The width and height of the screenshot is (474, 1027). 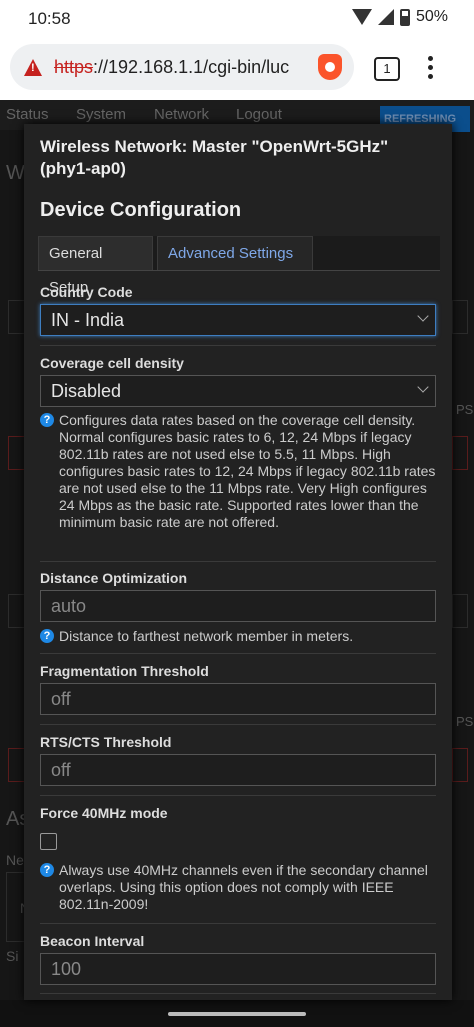 I want to click on nav-network: Network, so click(x=182, y=114).